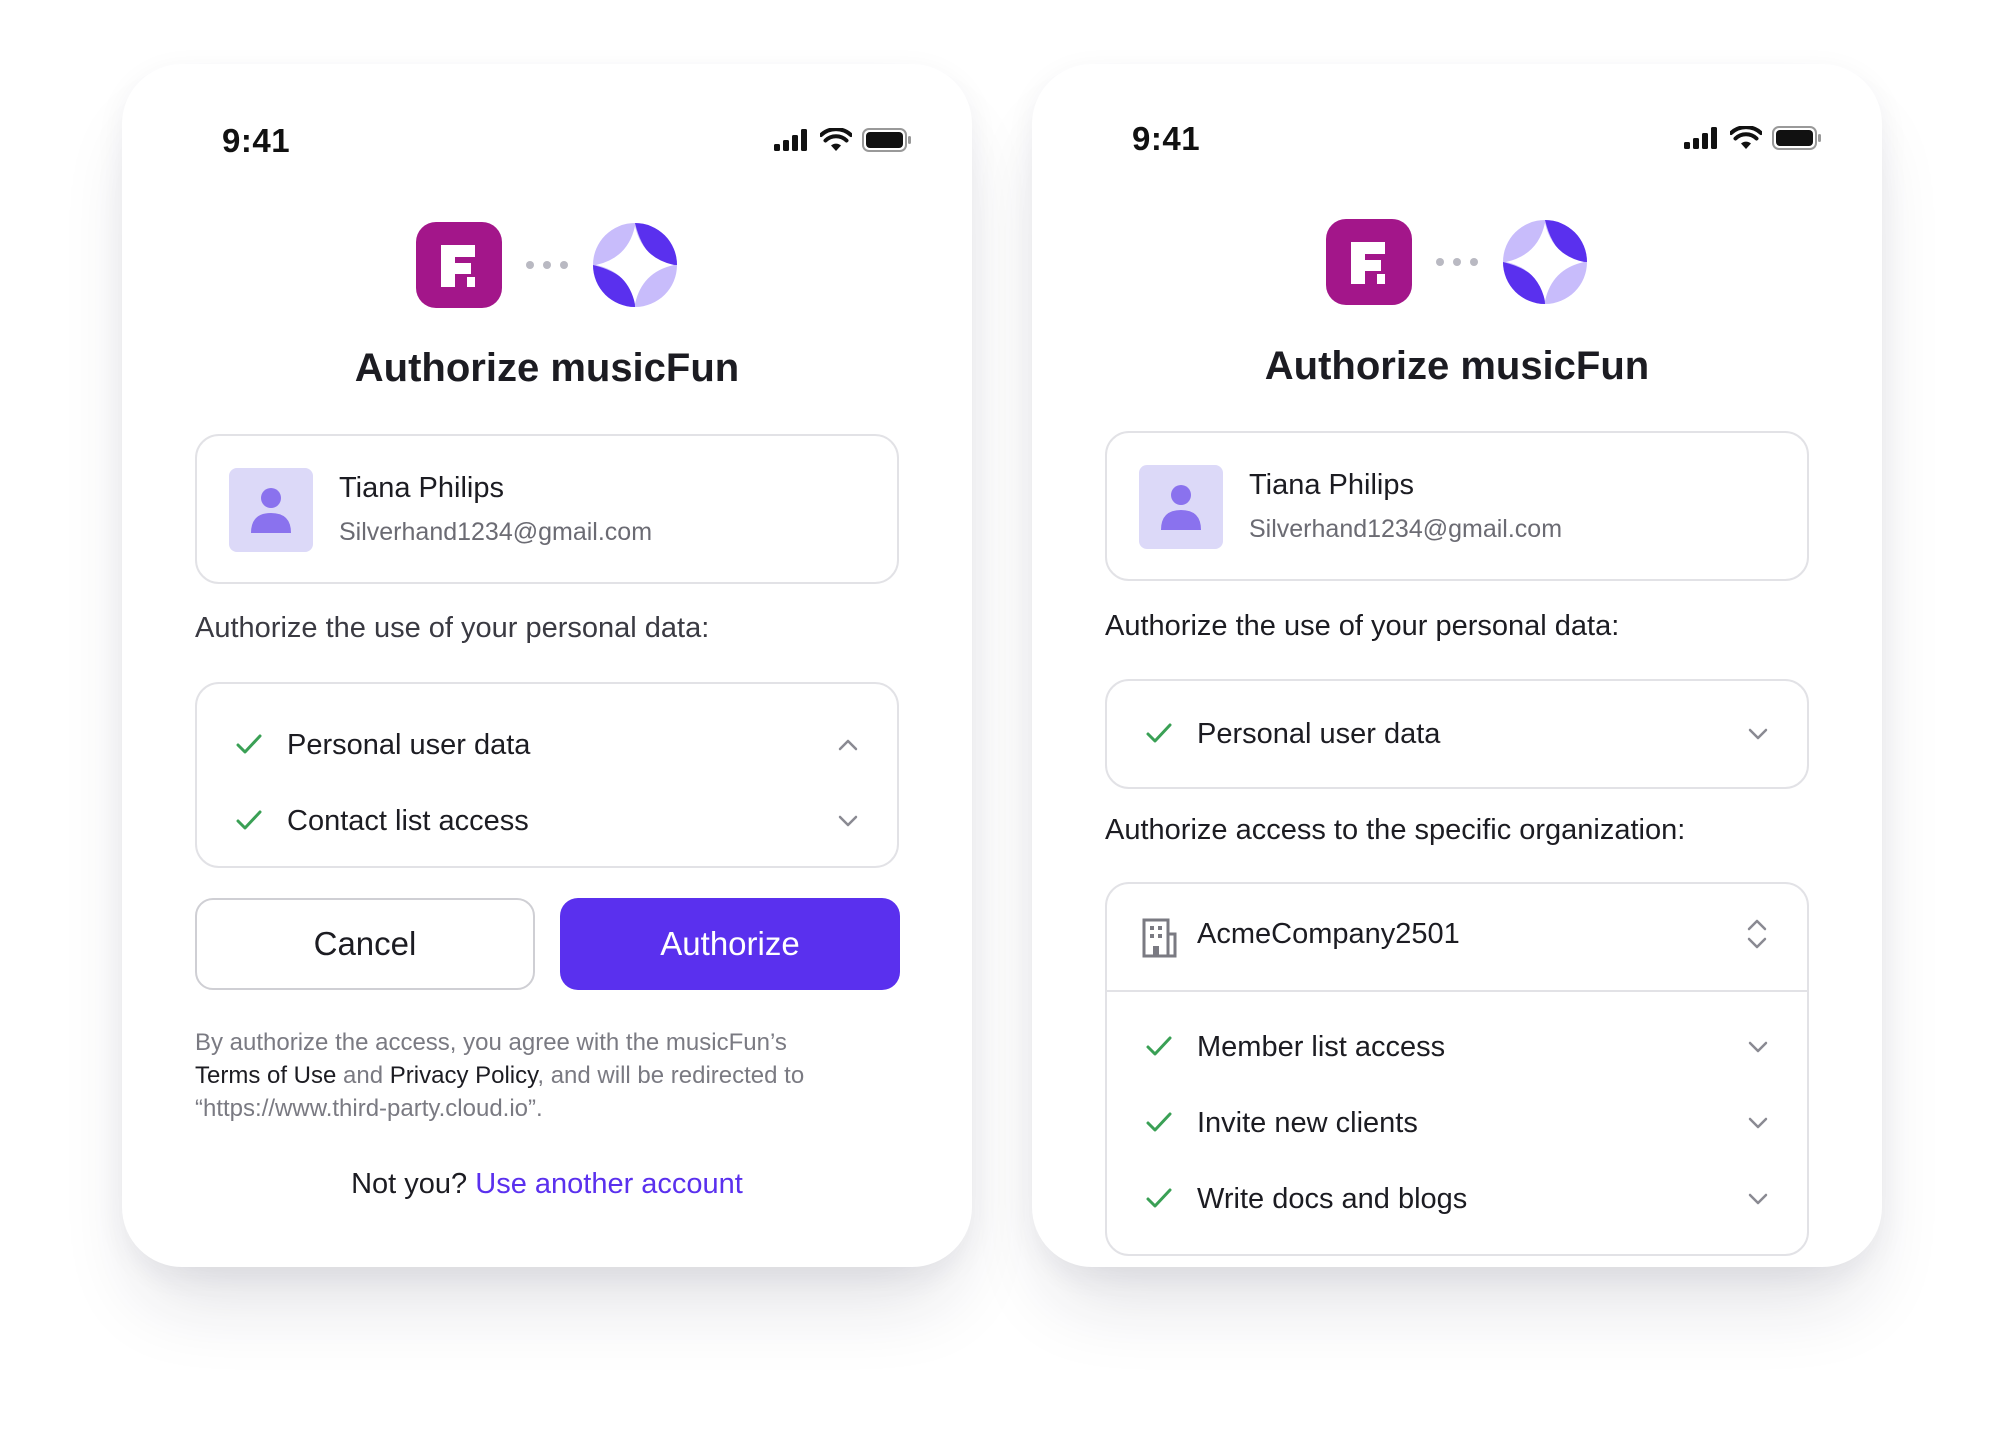  Describe the element at coordinates (408, 821) in the screenshot. I see `permission-label: Contact list access` at that location.